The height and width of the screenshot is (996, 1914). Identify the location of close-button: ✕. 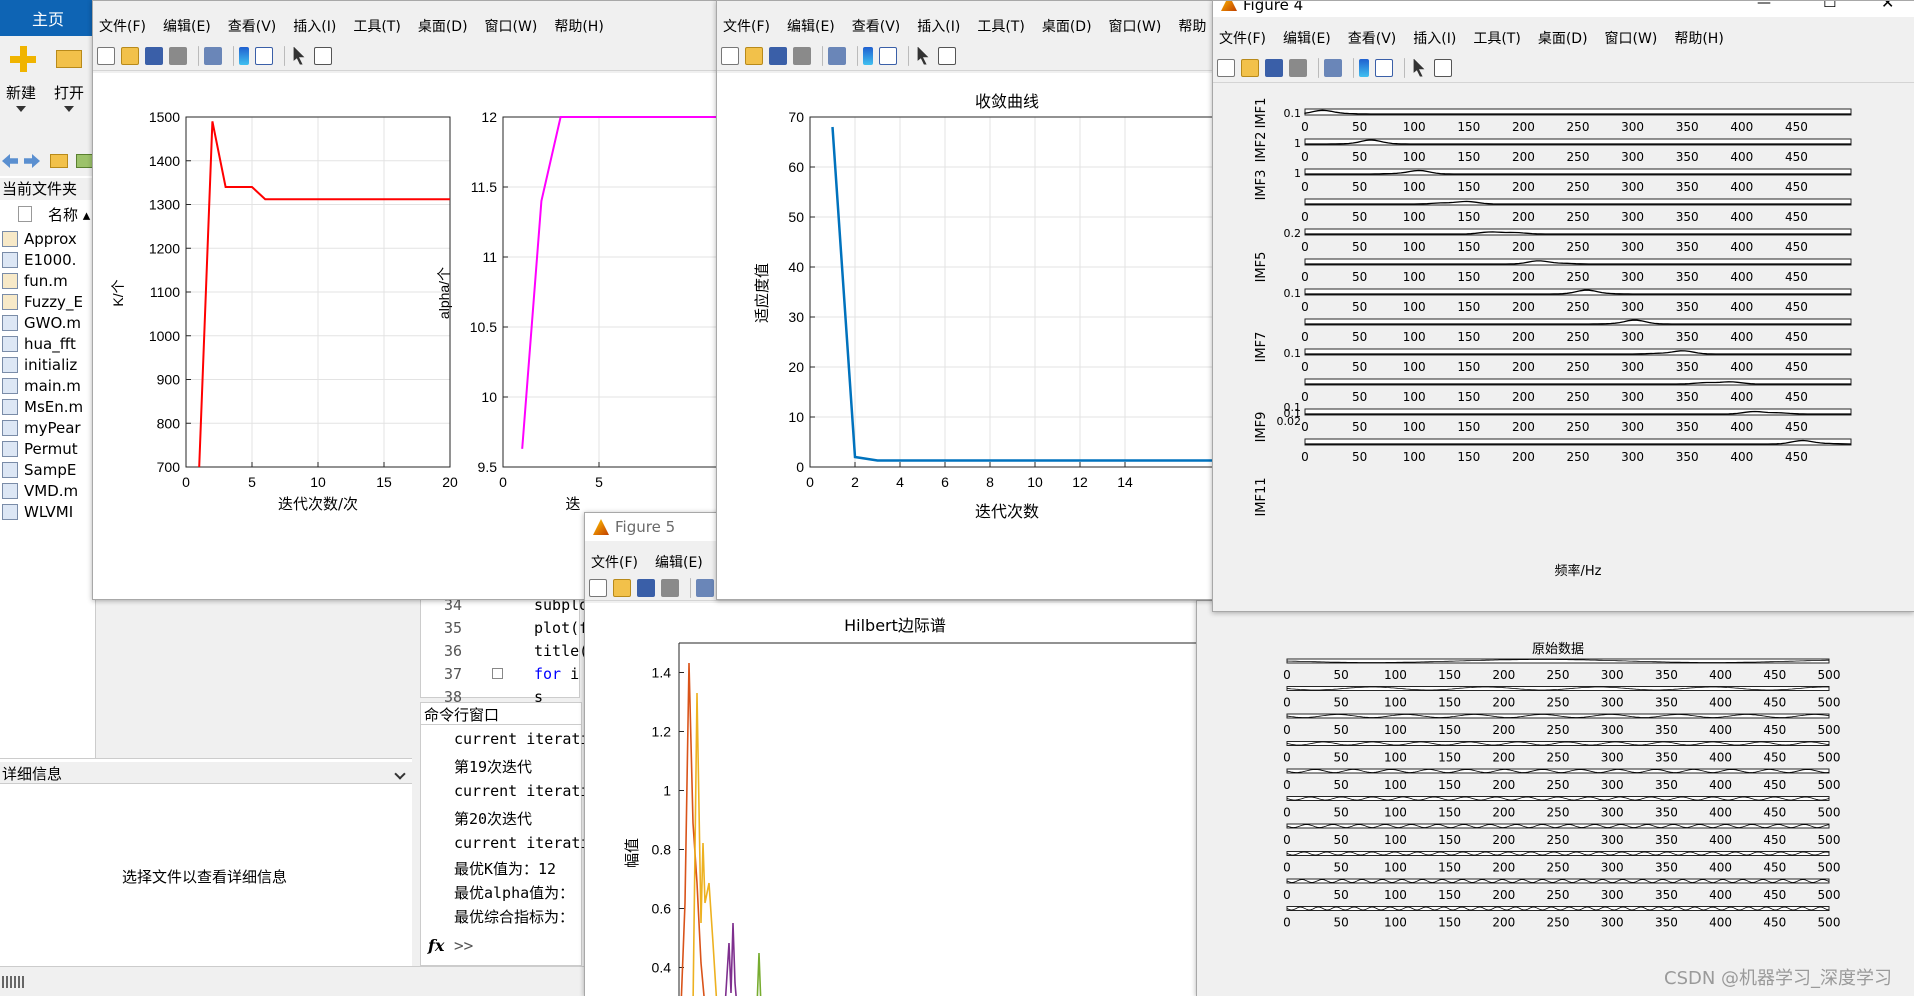
(1887, 6).